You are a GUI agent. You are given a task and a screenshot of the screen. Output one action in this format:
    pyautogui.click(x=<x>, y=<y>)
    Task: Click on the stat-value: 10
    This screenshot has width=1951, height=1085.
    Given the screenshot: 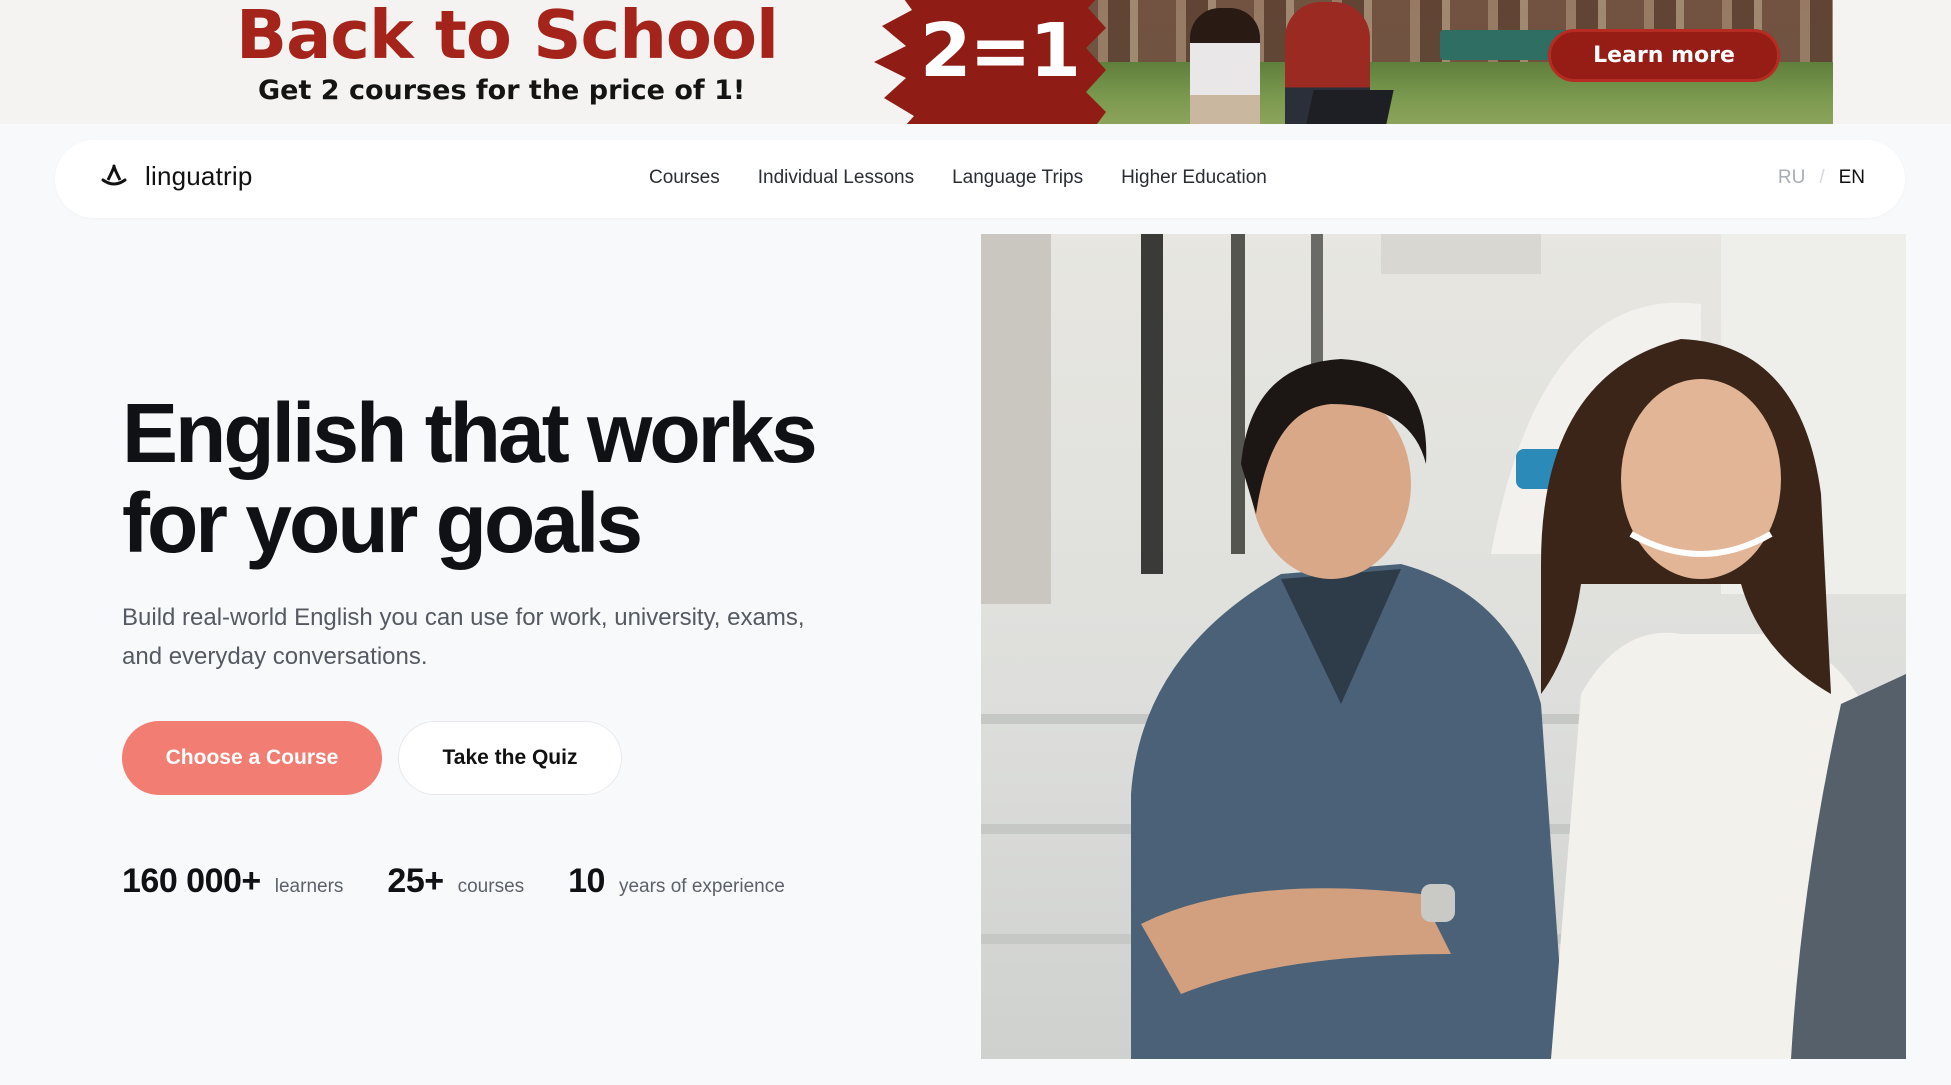 What is the action you would take?
    pyautogui.click(x=586, y=881)
    